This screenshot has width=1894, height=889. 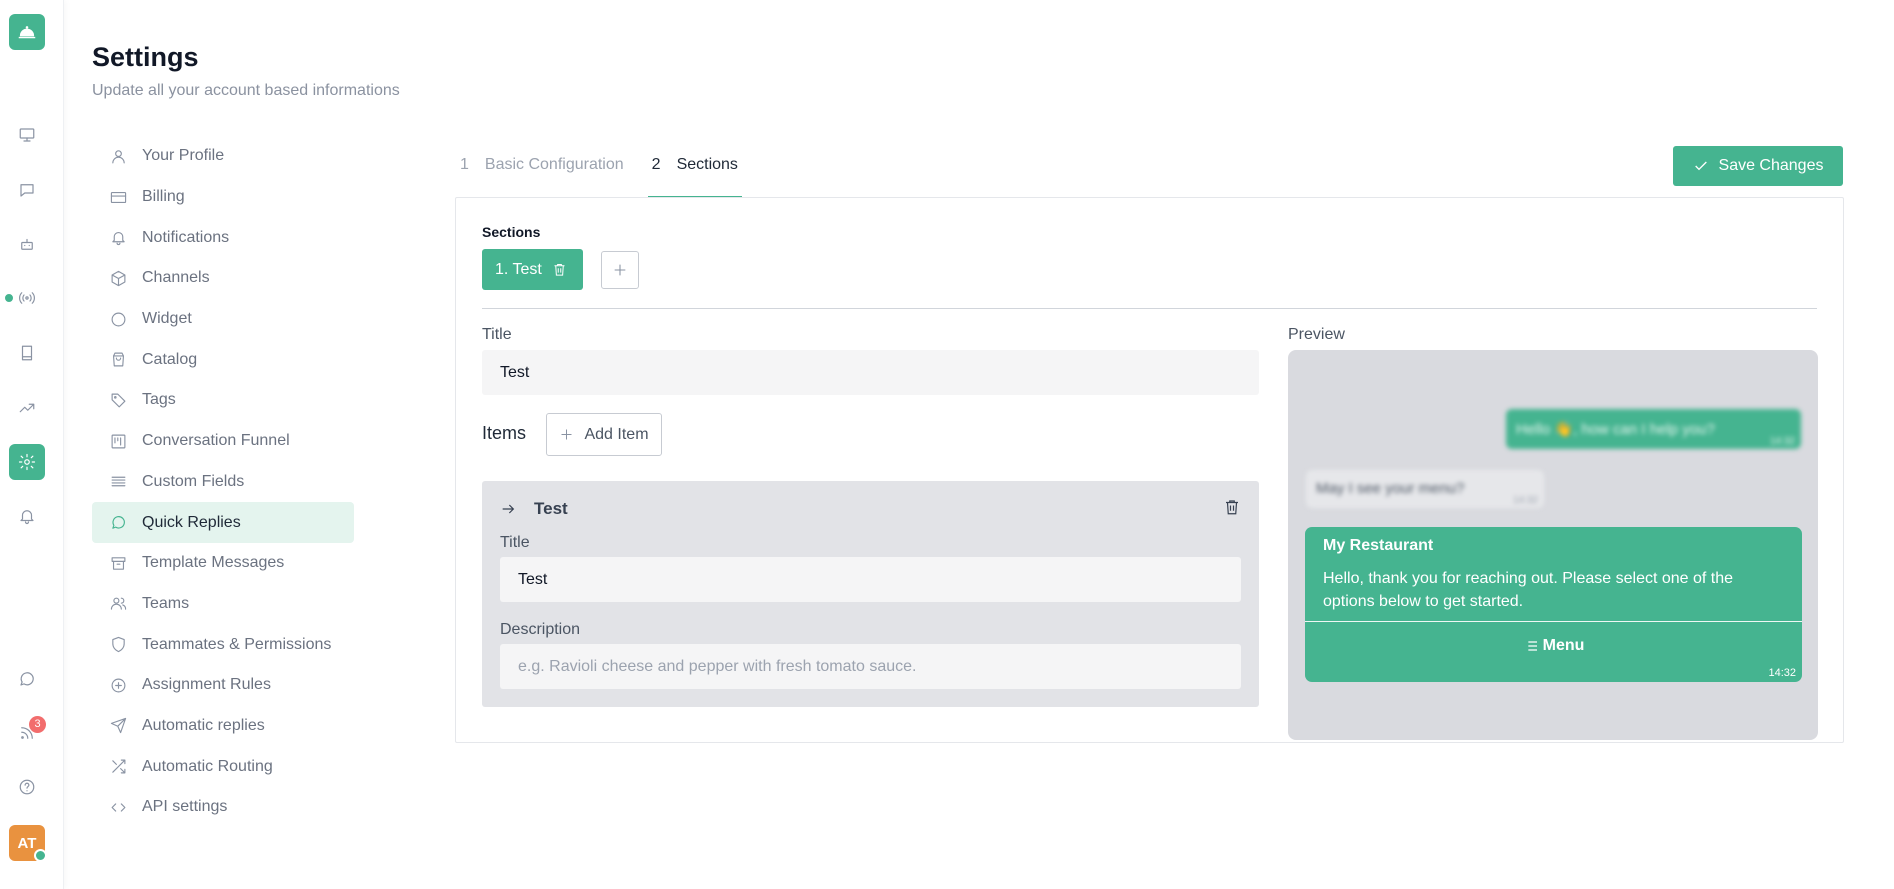 I want to click on section-title-input: Test, so click(x=870, y=372).